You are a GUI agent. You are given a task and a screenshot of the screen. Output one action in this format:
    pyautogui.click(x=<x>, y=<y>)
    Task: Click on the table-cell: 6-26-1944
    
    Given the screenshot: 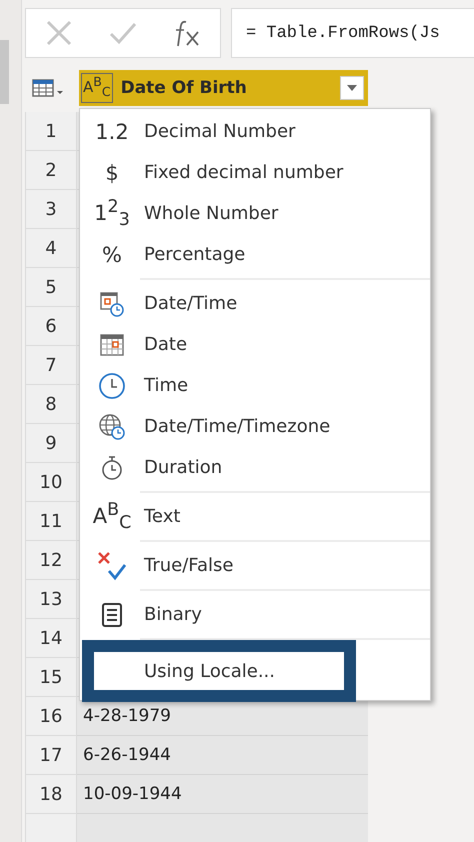 What is the action you would take?
    pyautogui.click(x=222, y=755)
    